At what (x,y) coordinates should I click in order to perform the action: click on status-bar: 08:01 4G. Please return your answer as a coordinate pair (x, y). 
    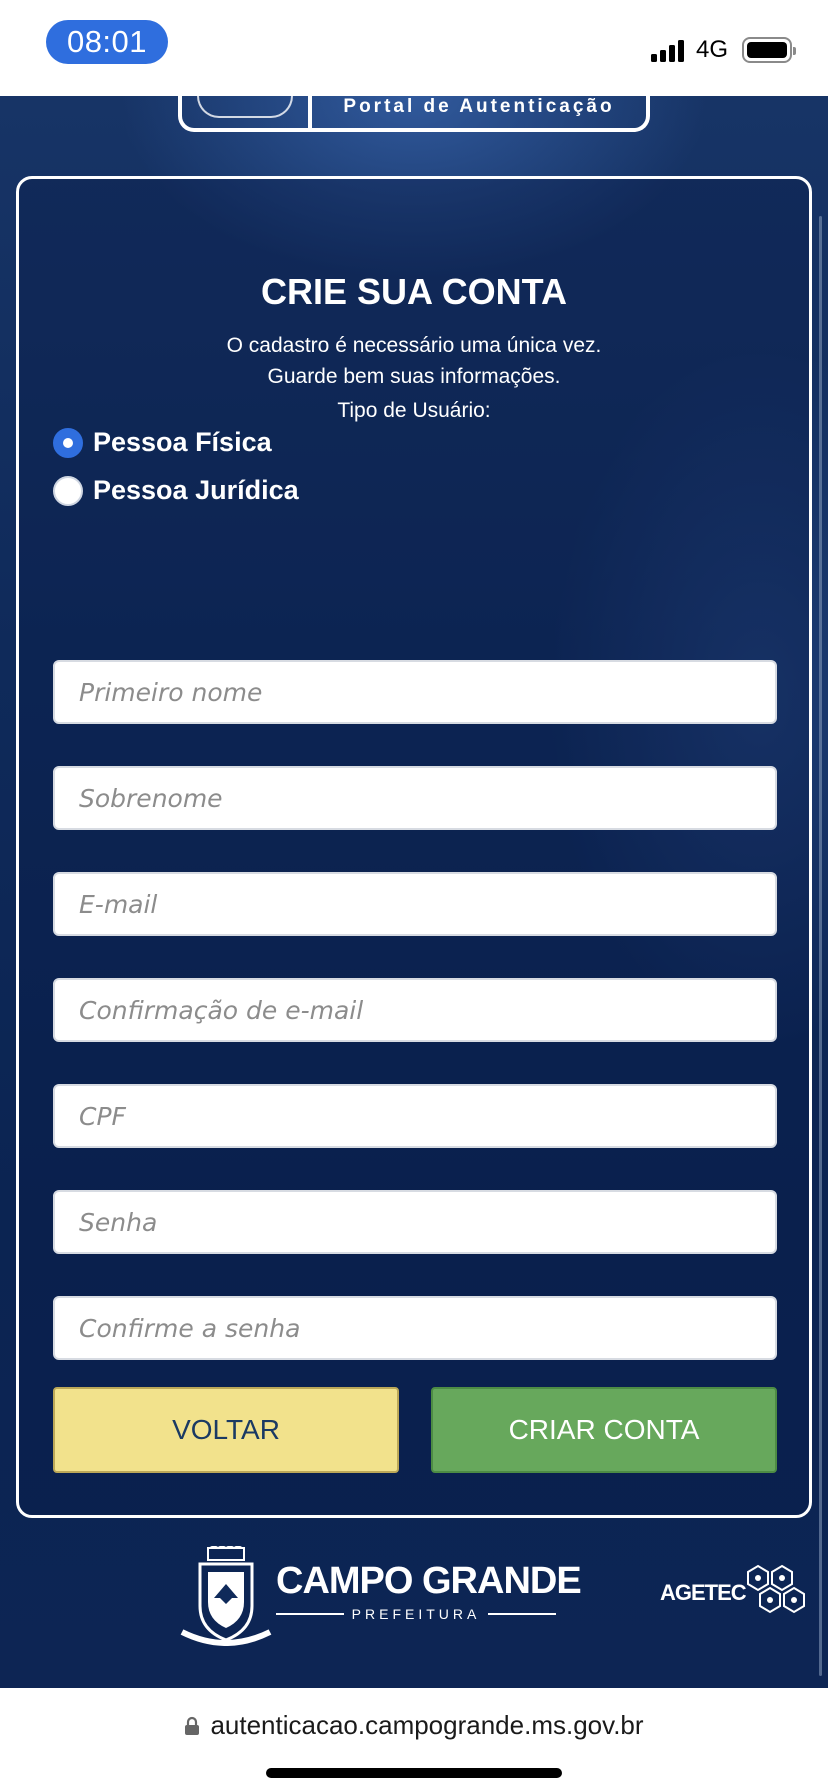
    Looking at the image, I should click on (414, 48).